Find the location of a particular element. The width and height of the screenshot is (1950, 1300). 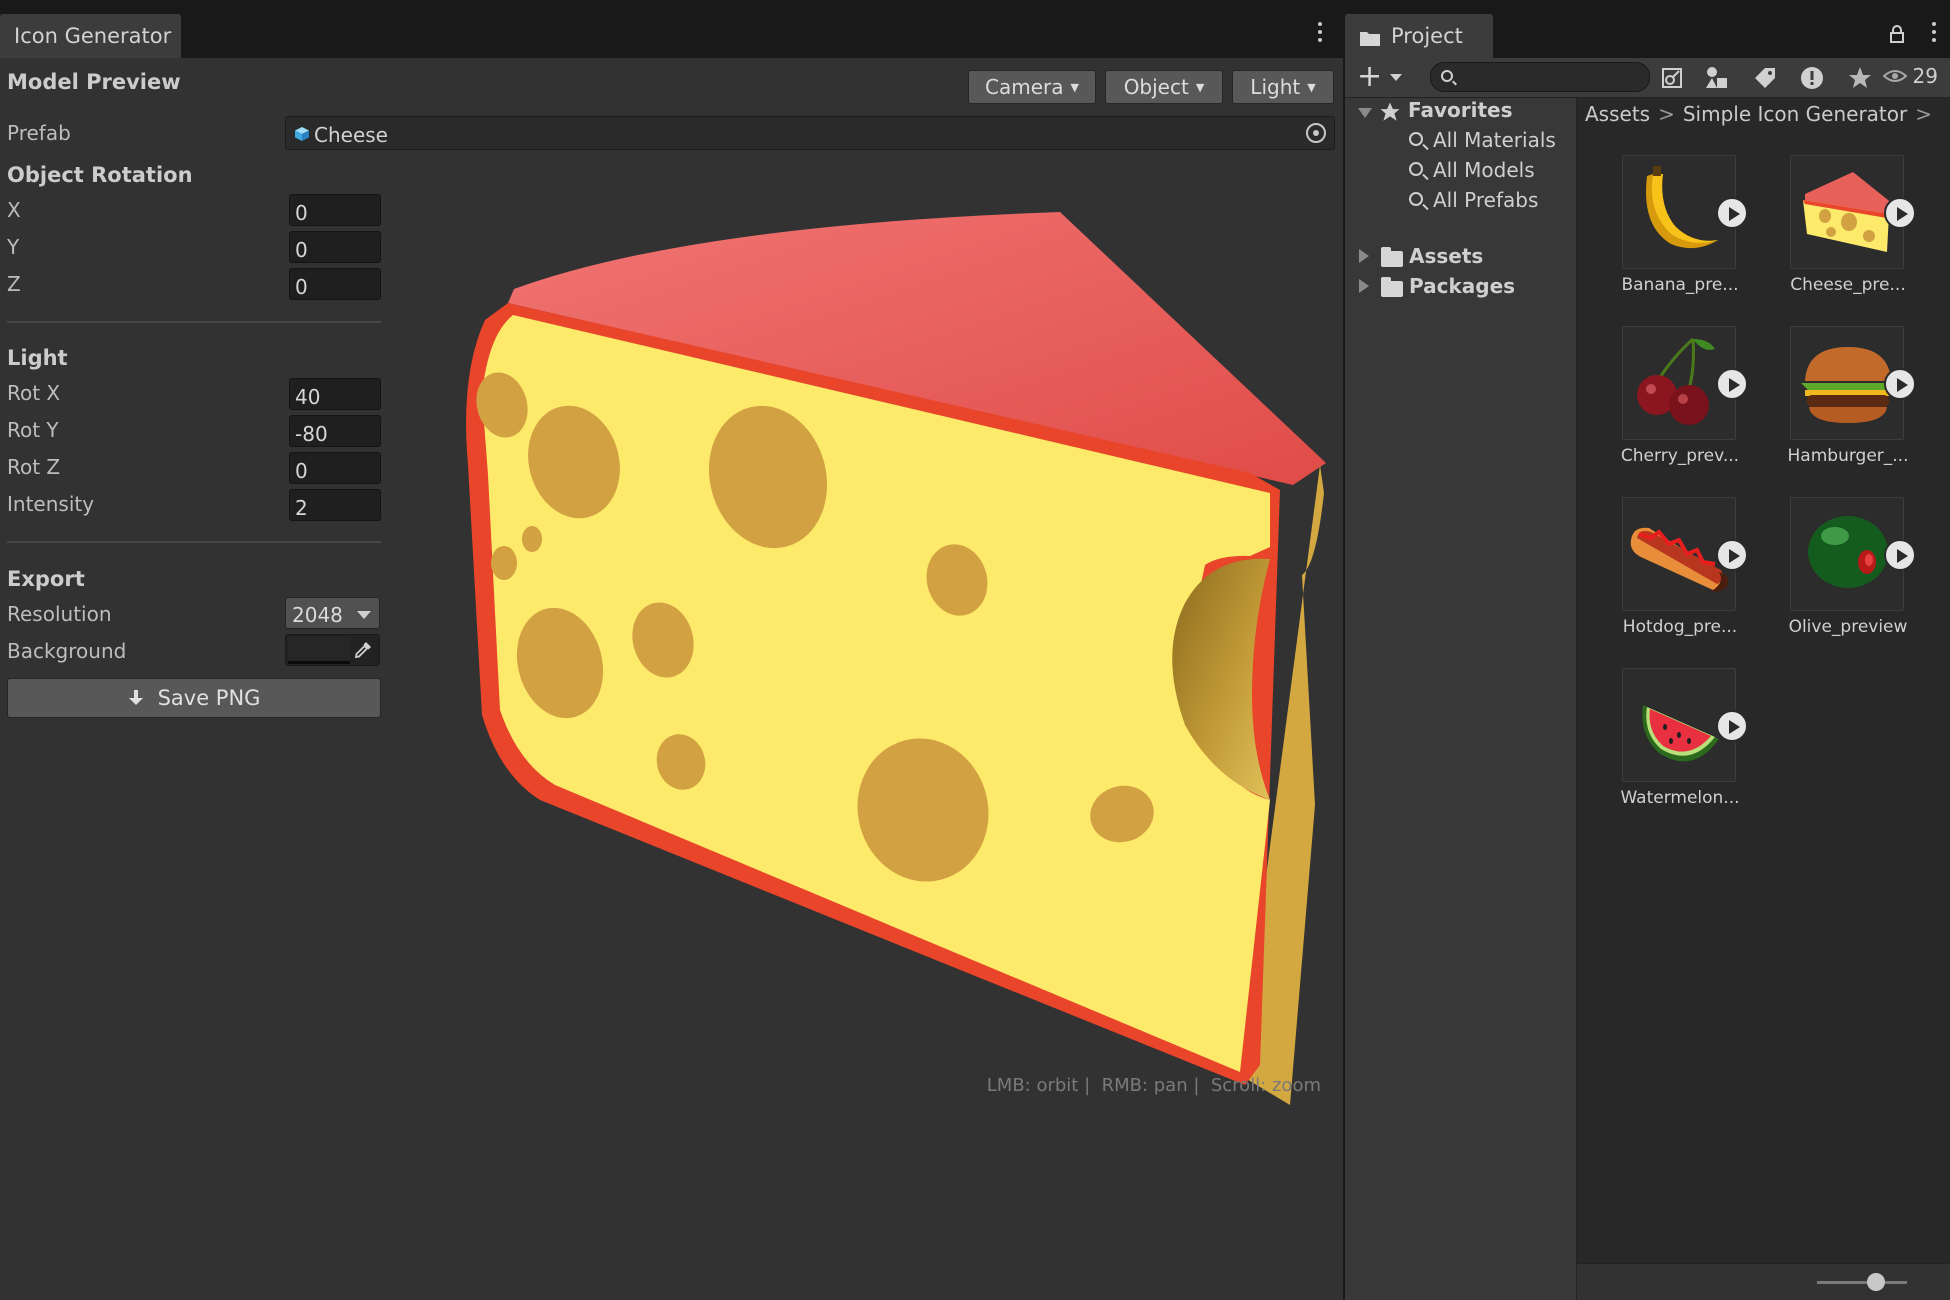

export-title: Export is located at coordinates (46, 579).